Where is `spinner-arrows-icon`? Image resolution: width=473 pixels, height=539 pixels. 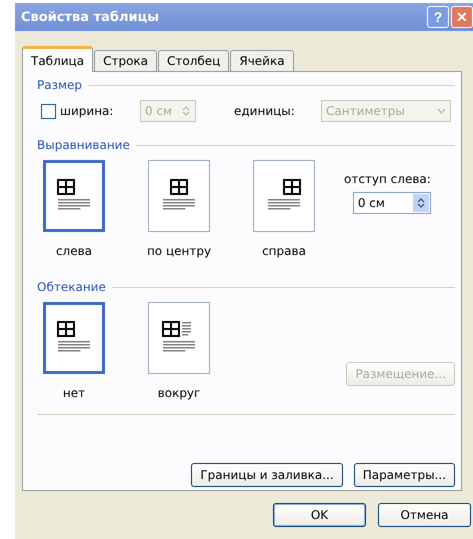 spinner-arrows-icon is located at coordinates (420, 203).